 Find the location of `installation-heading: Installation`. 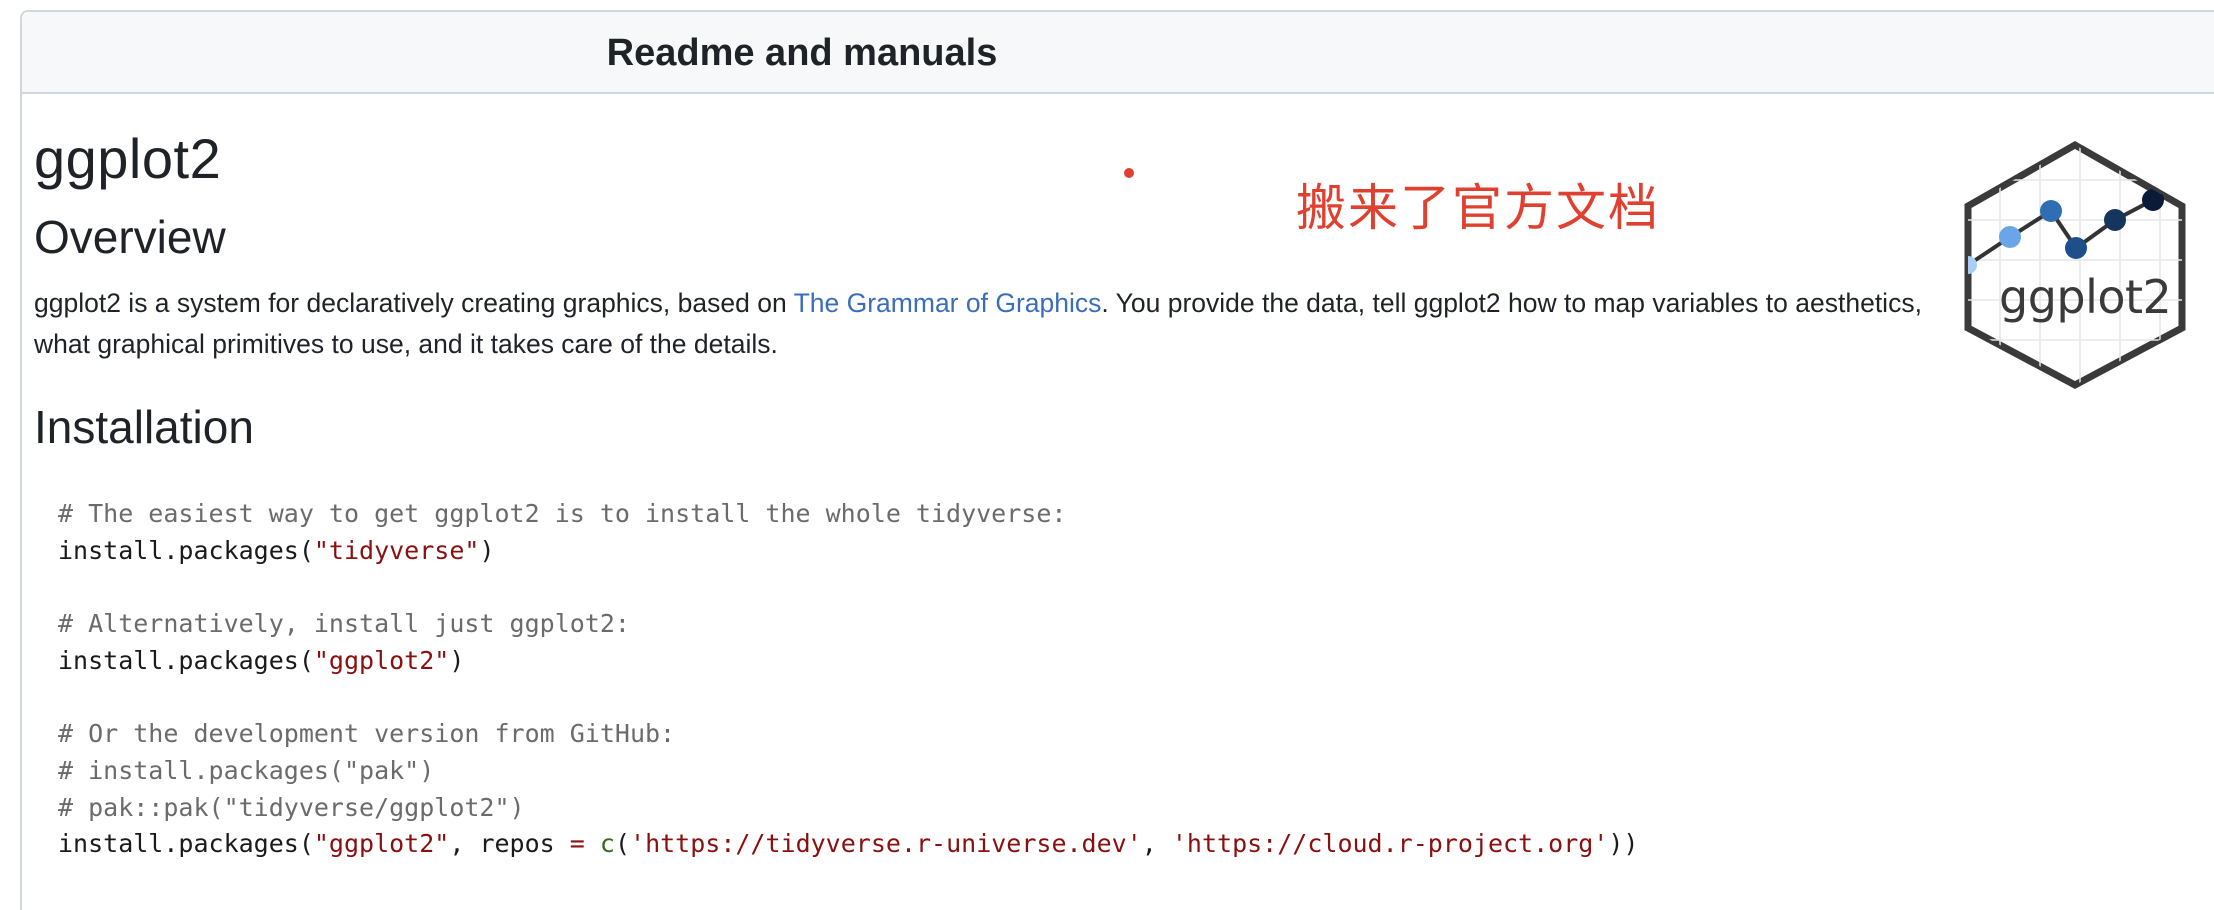

installation-heading: Installation is located at coordinates (144, 427).